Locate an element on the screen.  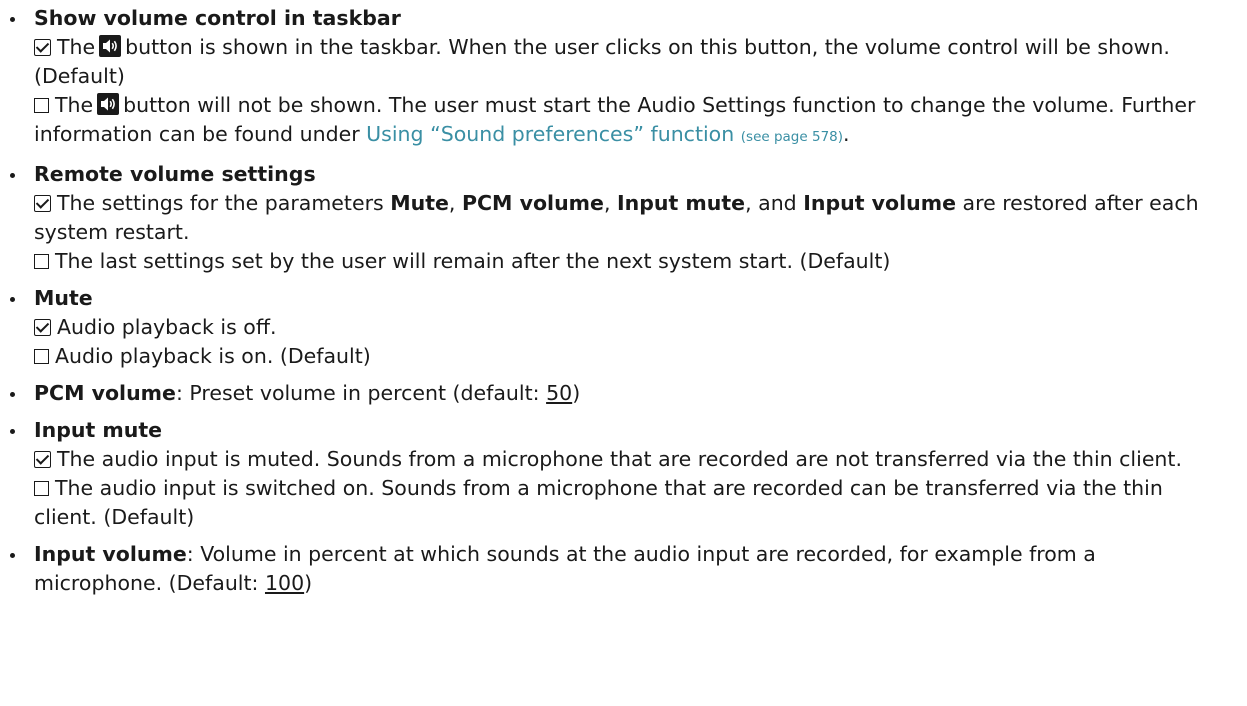
item-title: Remote volume settings is located at coordinates (175, 174).